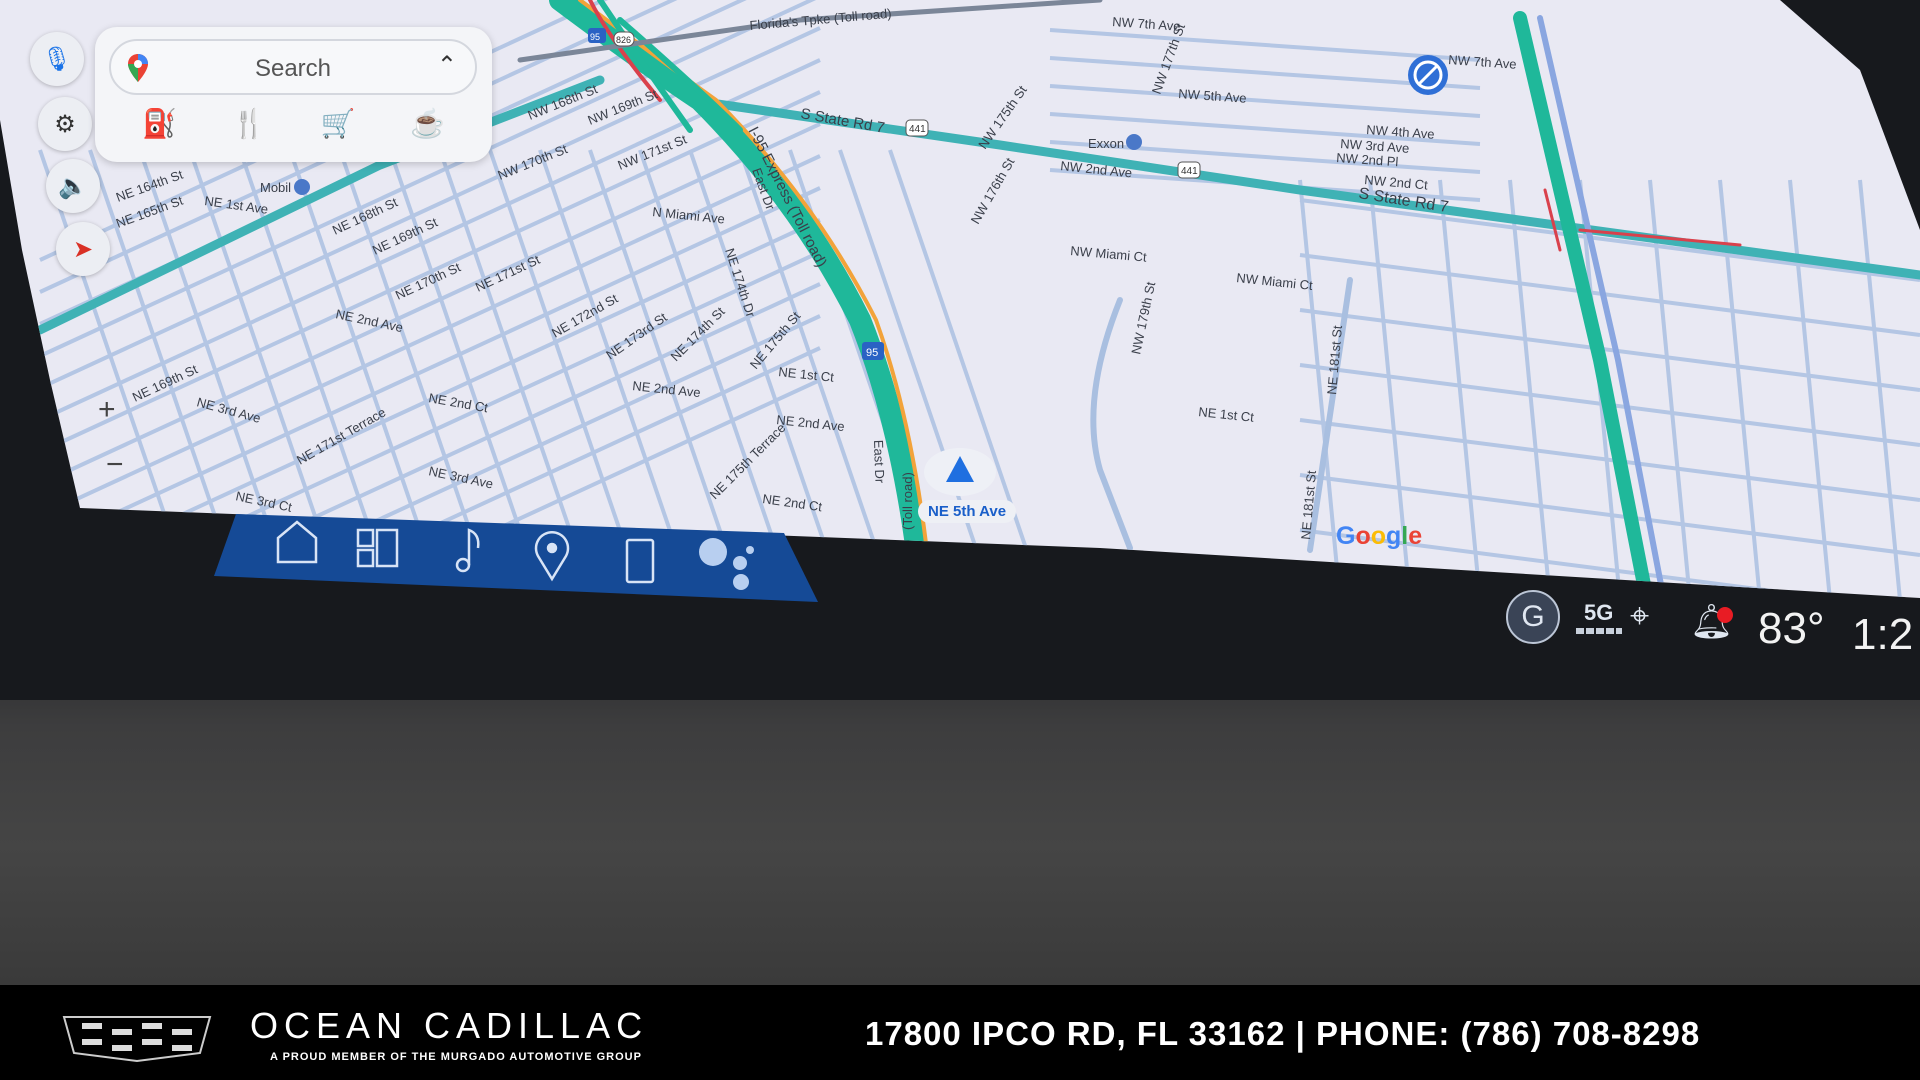 The width and height of the screenshot is (1920, 1080). Describe the element at coordinates (516, 558) in the screenshot. I see `app-dock` at that location.